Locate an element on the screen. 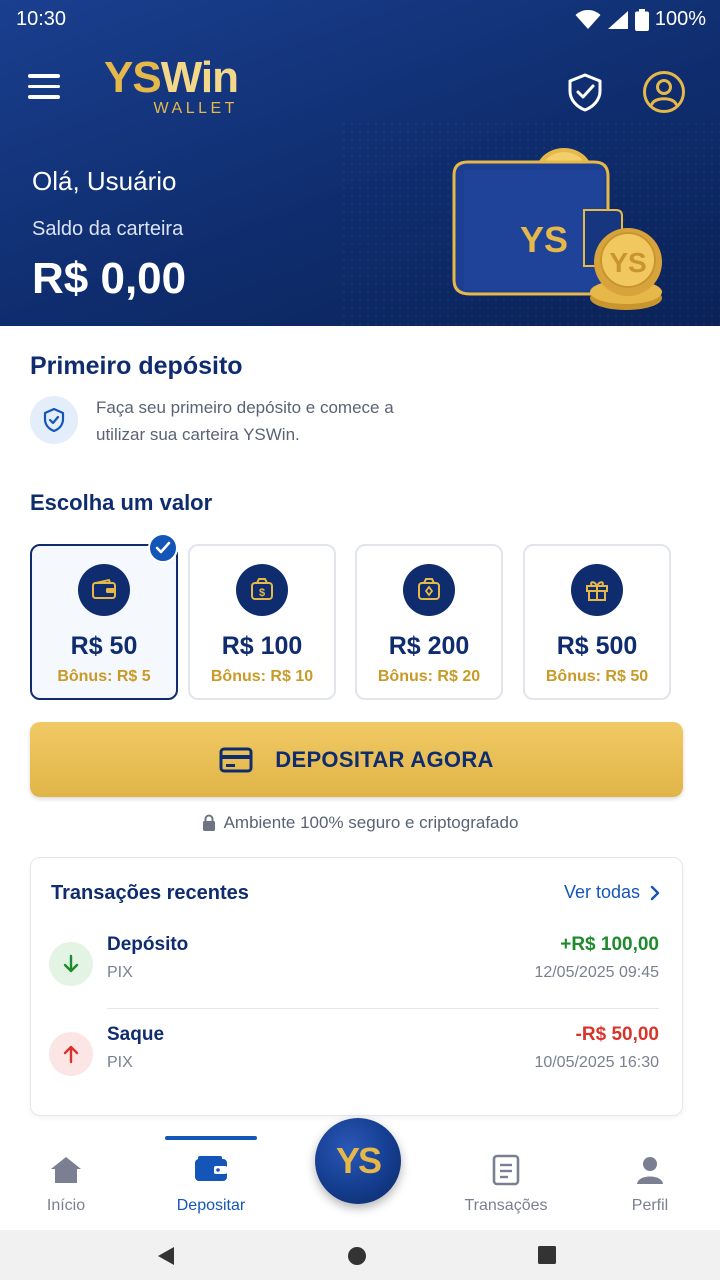 This screenshot has width=720, height=1280. menu-button is located at coordinates (47, 90).